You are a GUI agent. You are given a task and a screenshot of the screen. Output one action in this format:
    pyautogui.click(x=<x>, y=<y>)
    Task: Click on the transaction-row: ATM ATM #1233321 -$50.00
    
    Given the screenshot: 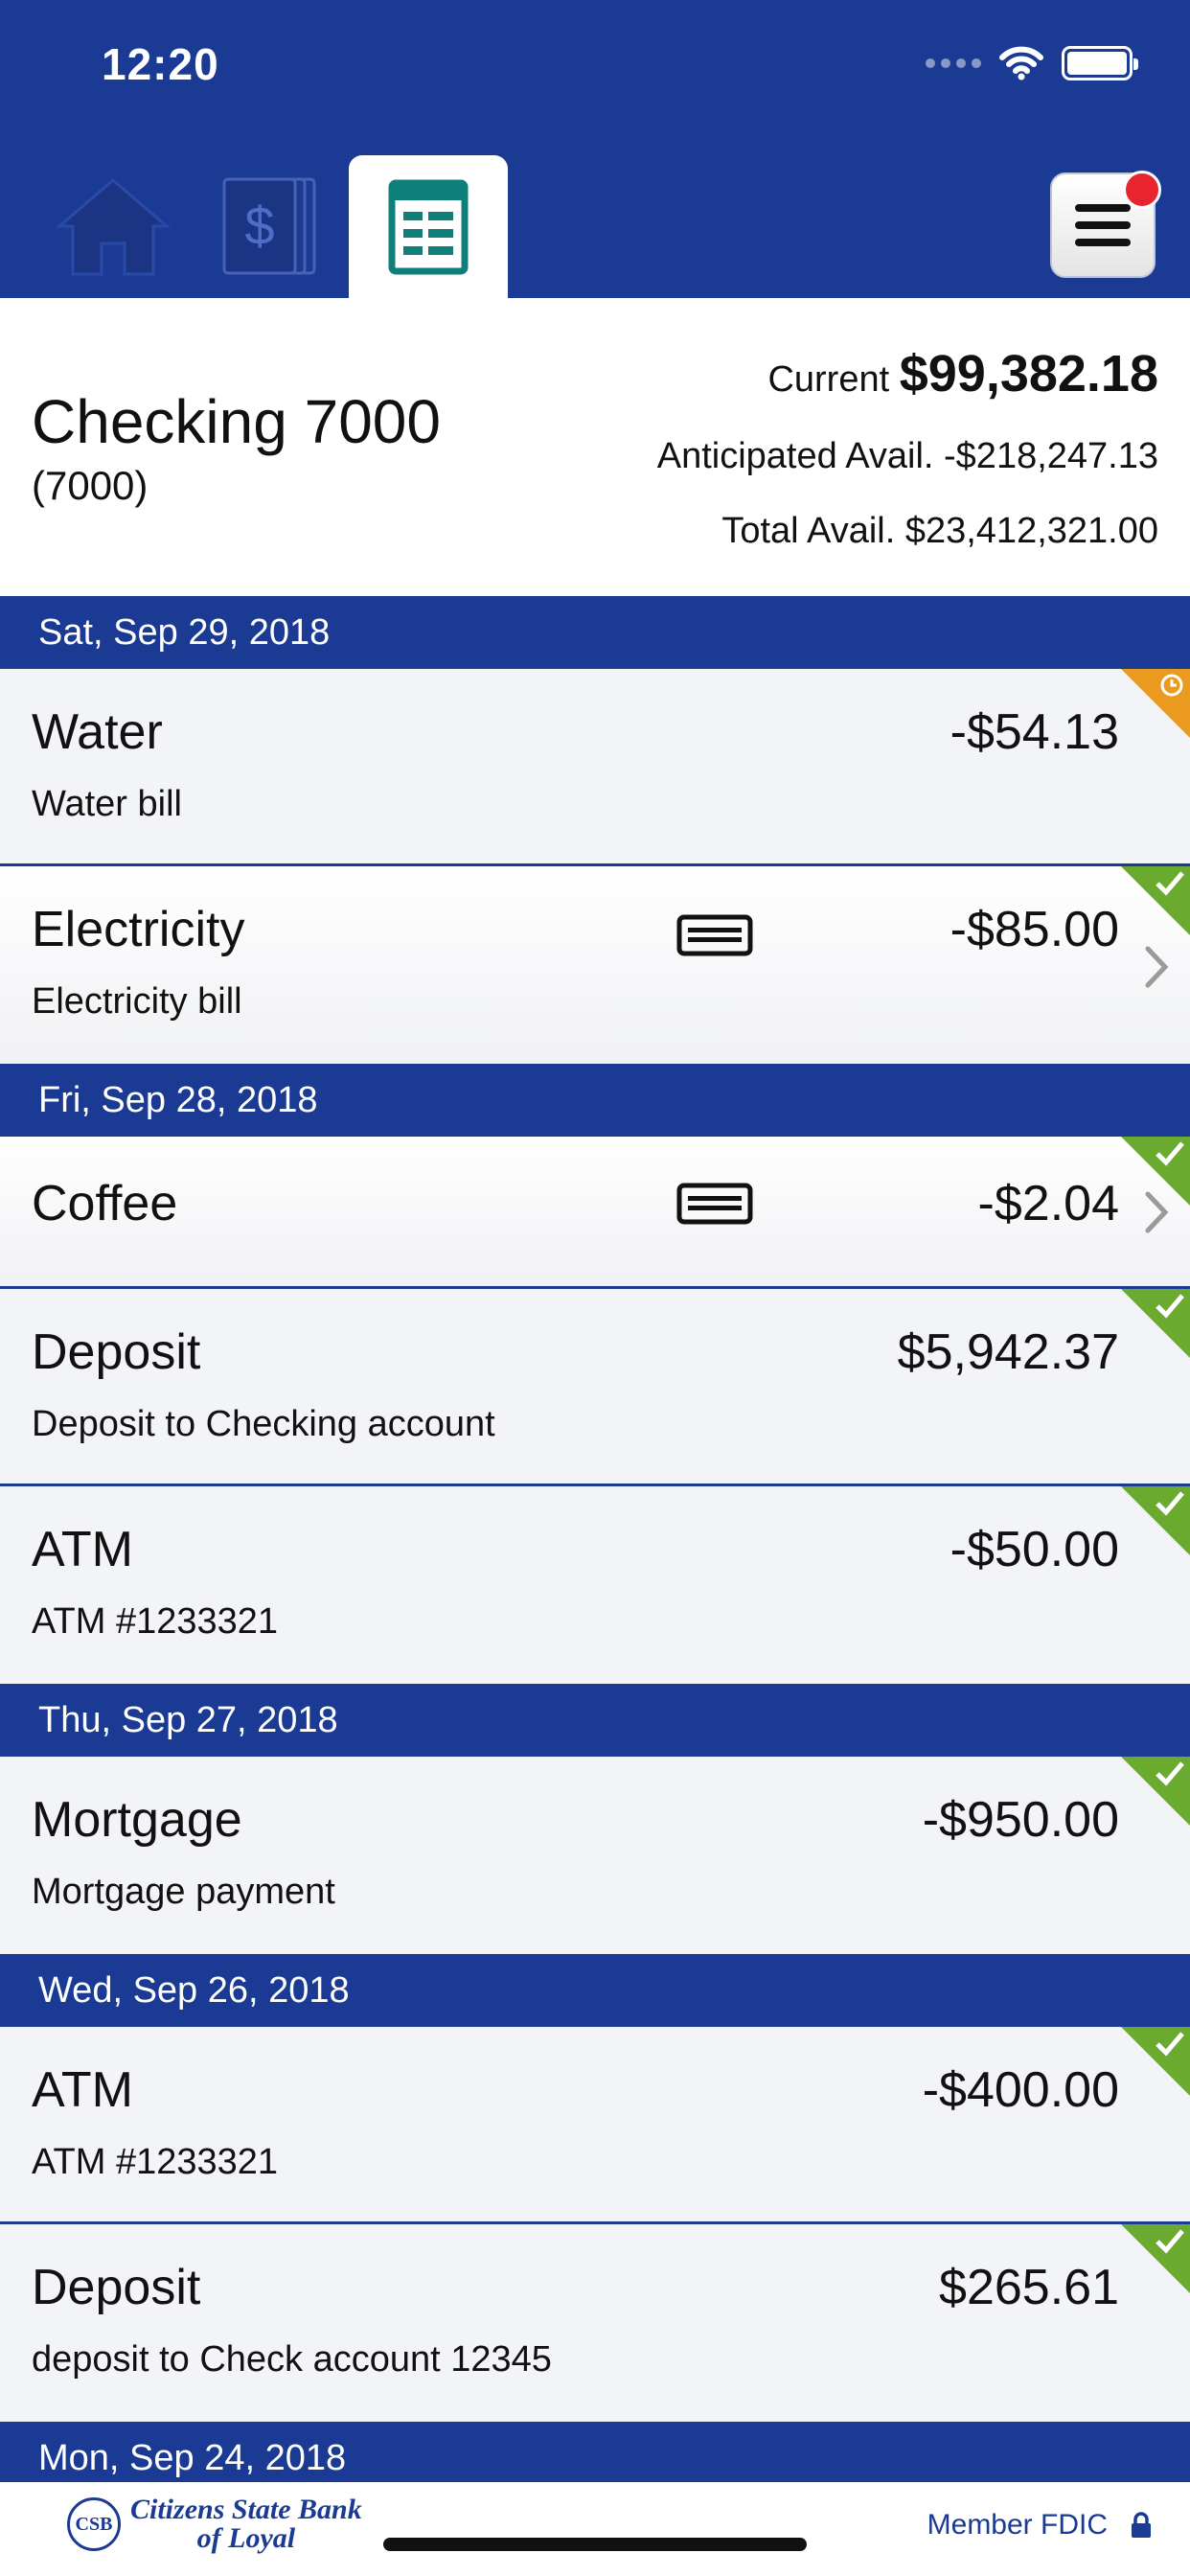 What is the action you would take?
    pyautogui.click(x=595, y=1585)
    